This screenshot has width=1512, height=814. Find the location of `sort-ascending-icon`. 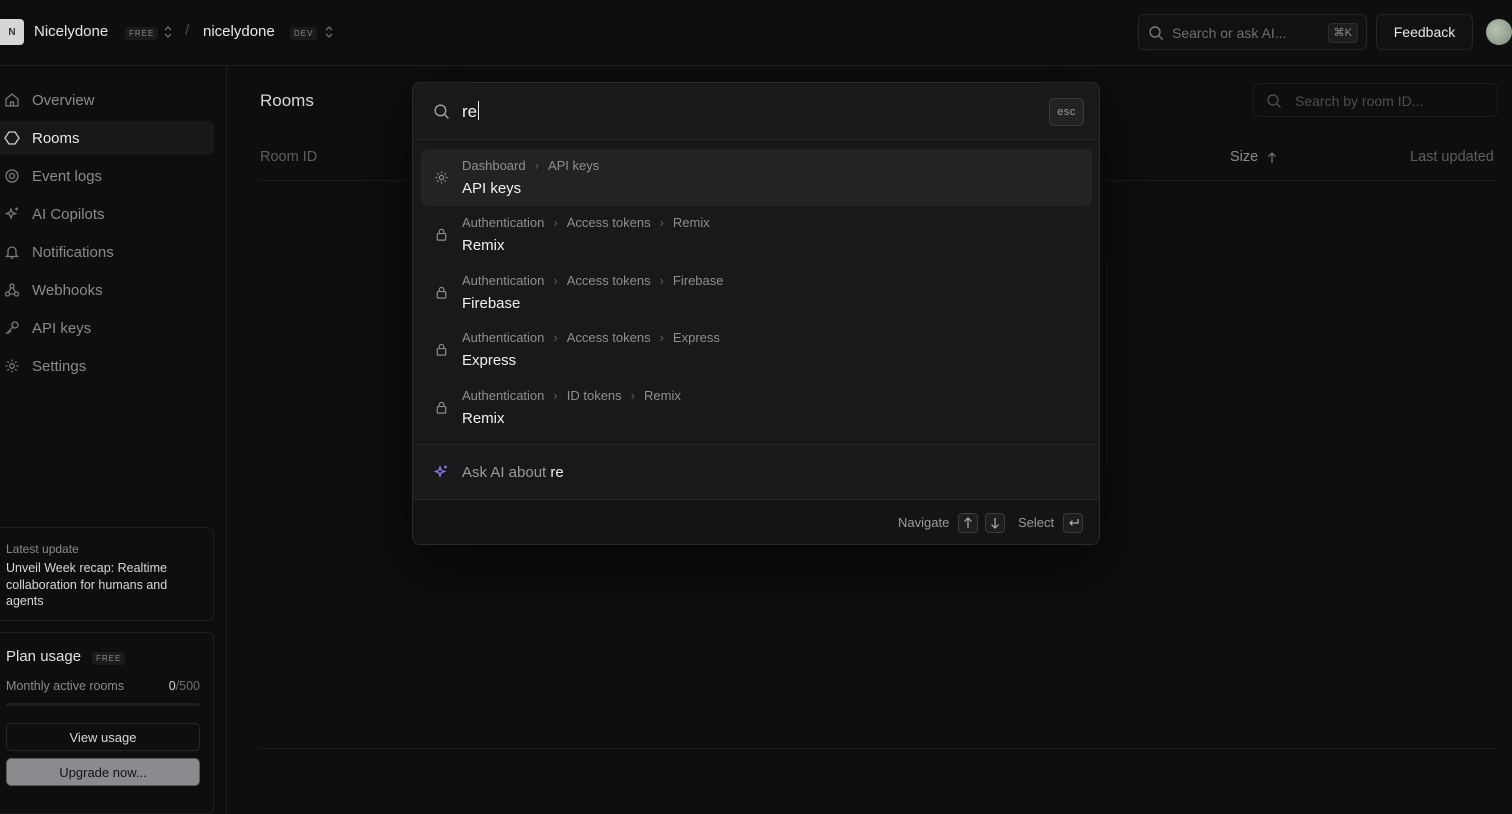

sort-ascending-icon is located at coordinates (1272, 158).